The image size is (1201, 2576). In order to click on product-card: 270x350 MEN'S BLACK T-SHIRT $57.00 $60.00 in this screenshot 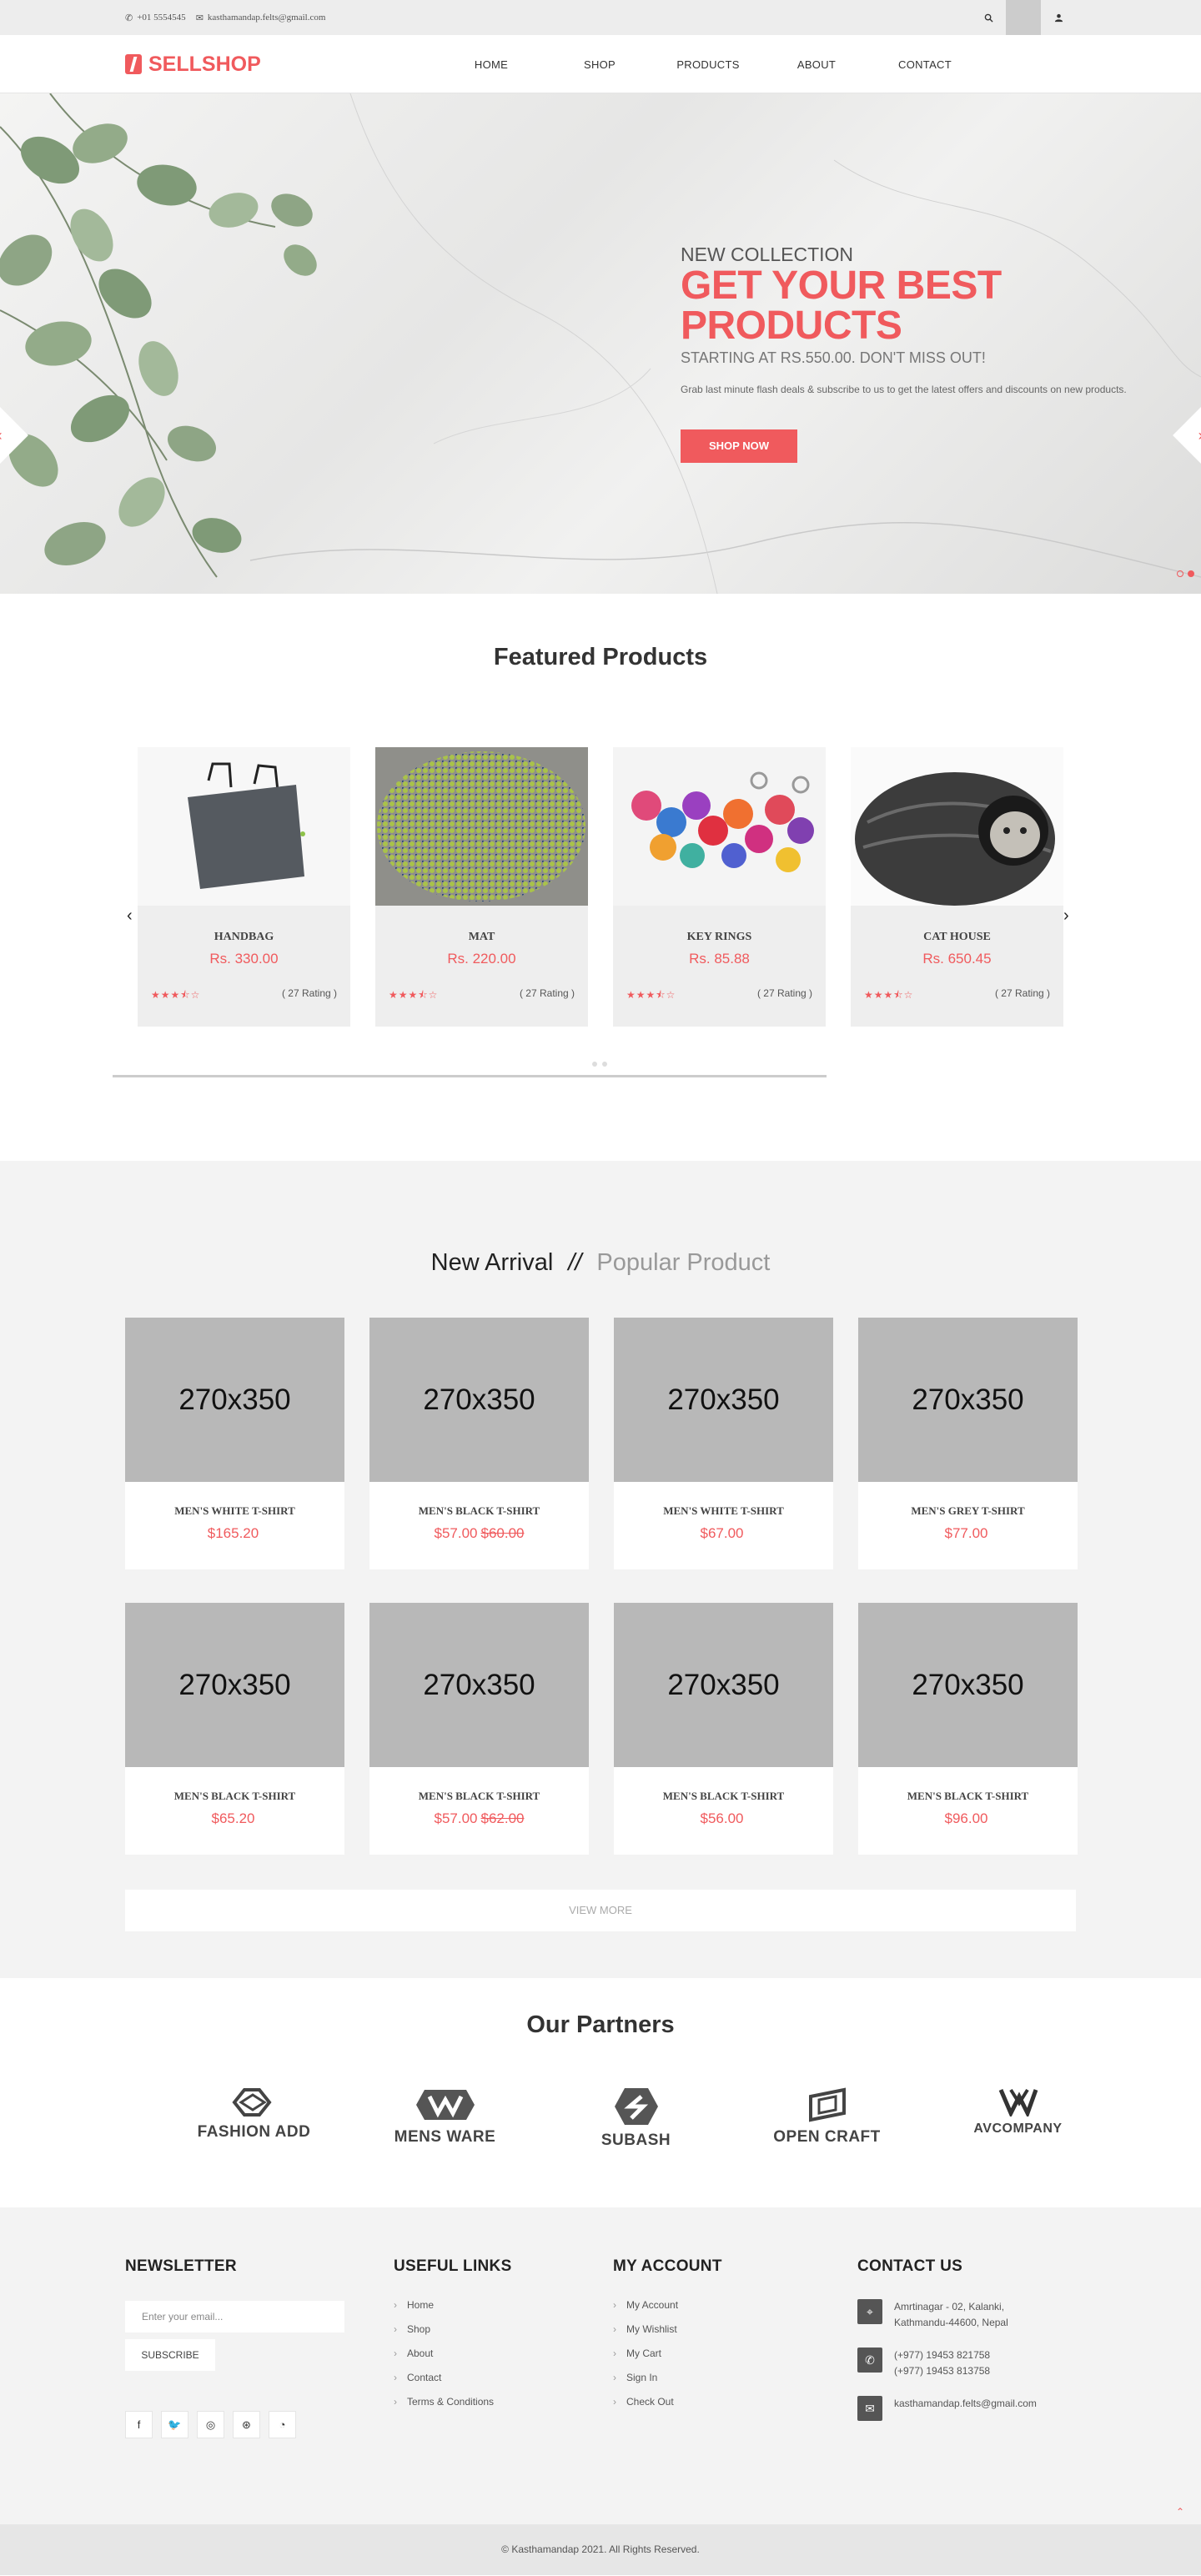, I will do `click(479, 1443)`.